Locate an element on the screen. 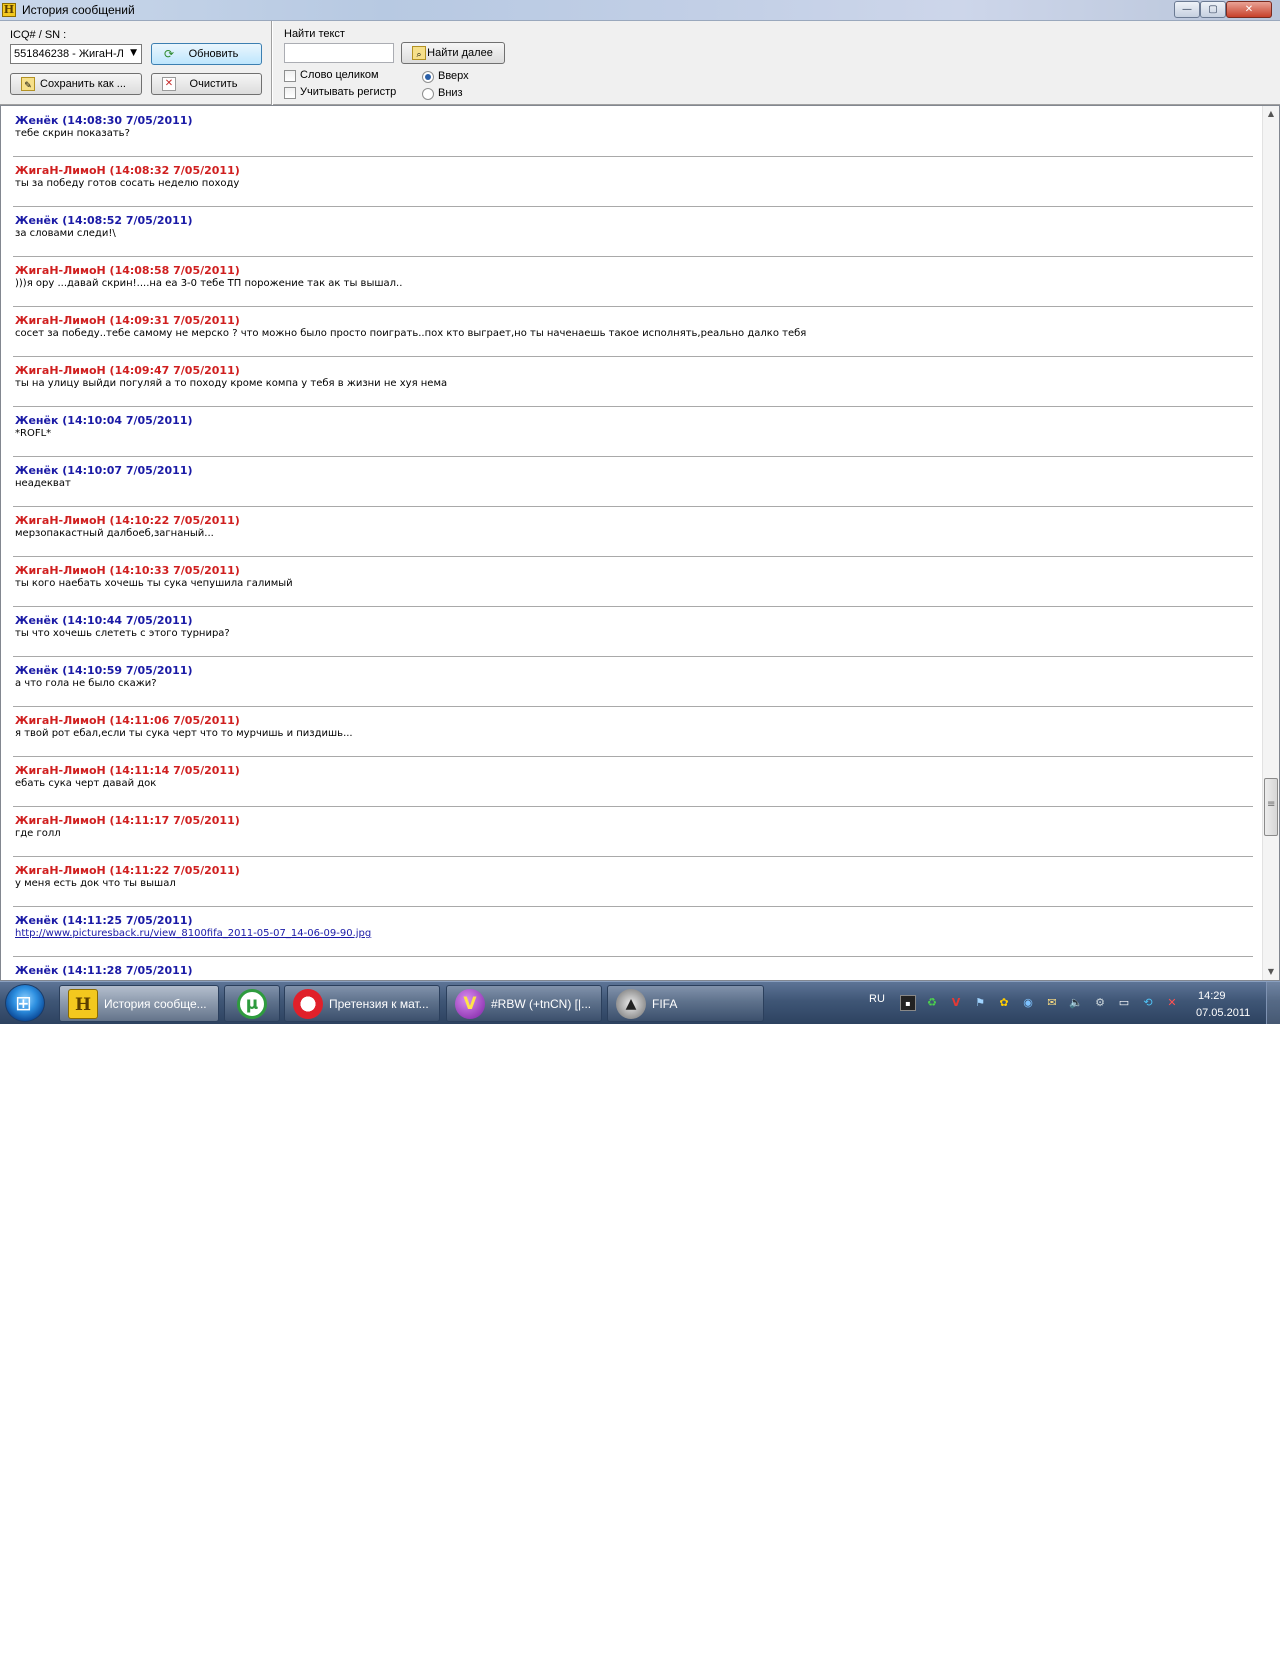 This screenshot has height=1660, width=1280. icq-account-select: 551846238 - ЖигаН-Л ▼ is located at coordinates (76, 54).